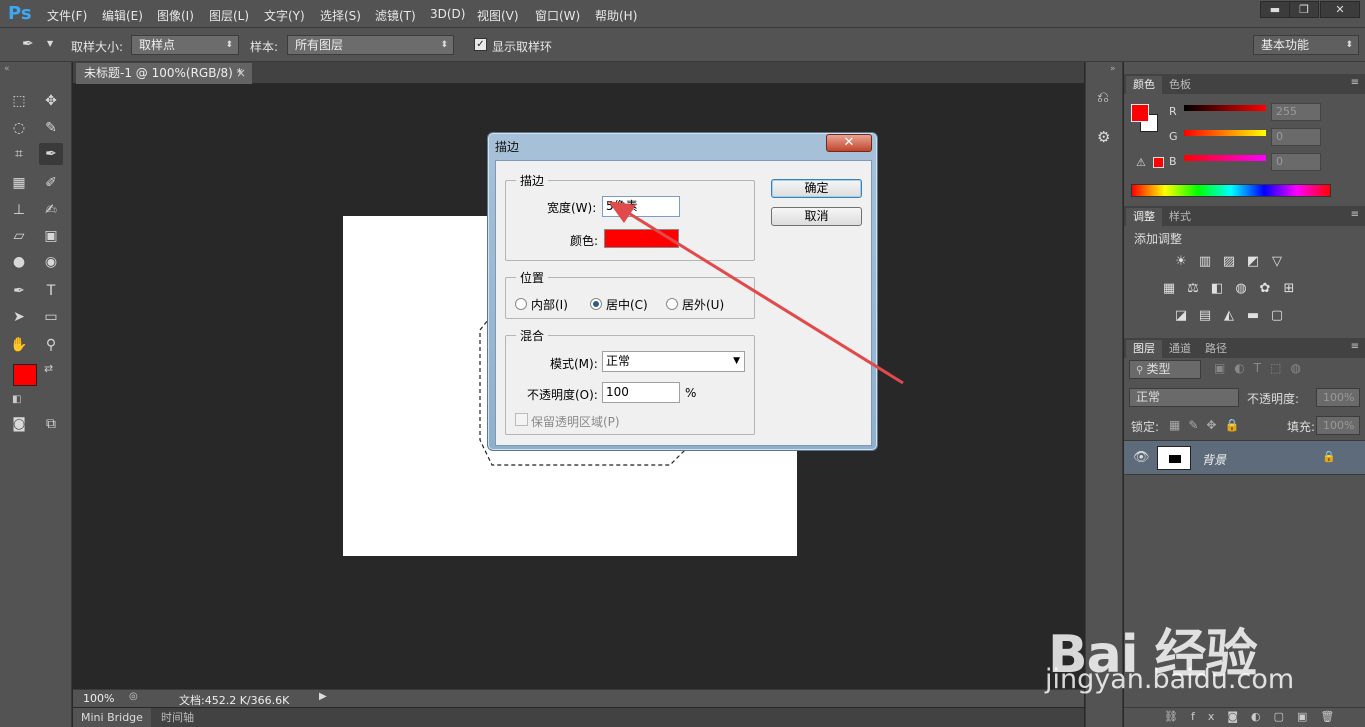 The height and width of the screenshot is (727, 1365). What do you see at coordinates (1225, 133) in the screenshot?
I see `channel-g-slider` at bounding box center [1225, 133].